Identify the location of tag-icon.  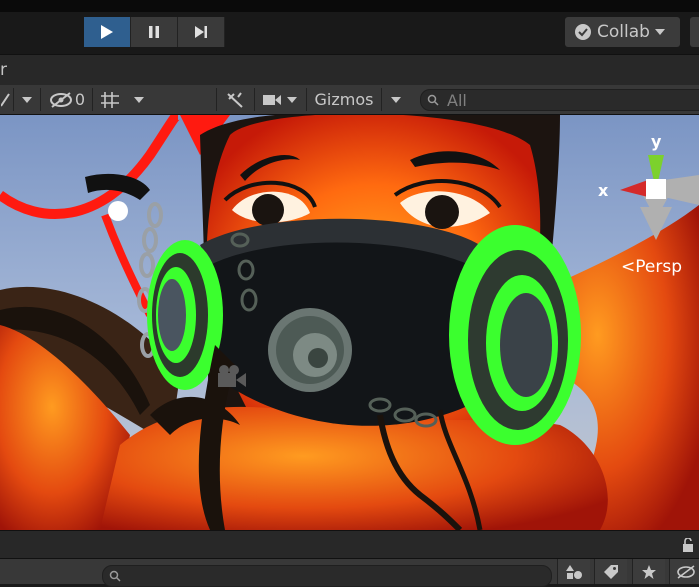
(611, 571).